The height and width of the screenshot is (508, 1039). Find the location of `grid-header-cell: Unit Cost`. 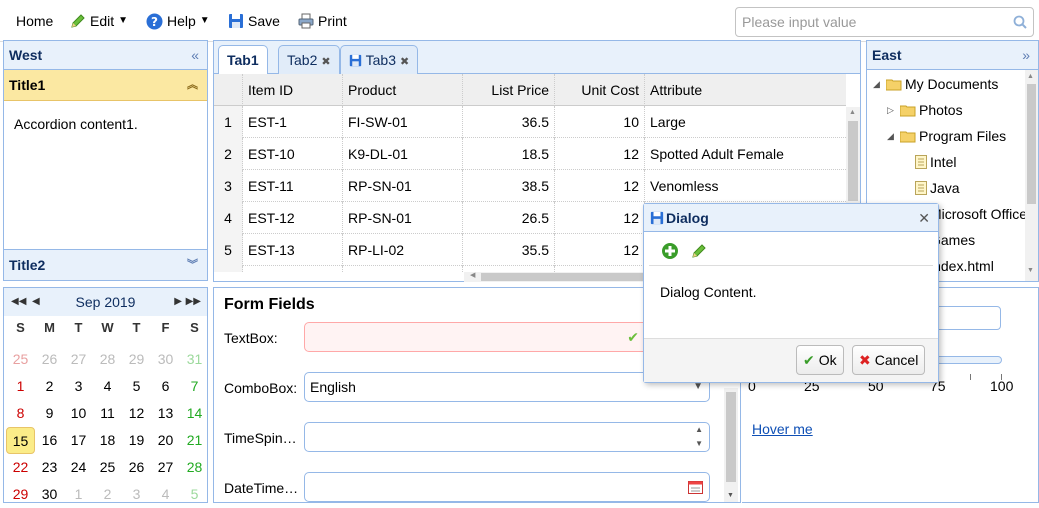

grid-header-cell: Unit Cost is located at coordinates (600, 90).